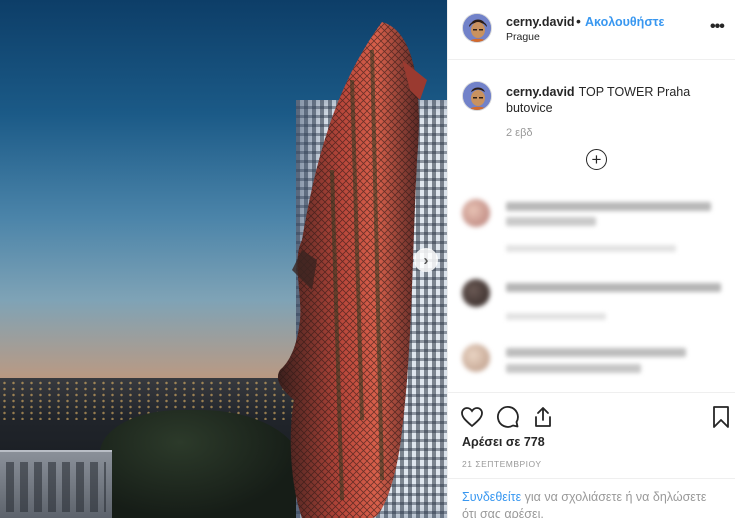 The image size is (735, 518). I want to click on chevron-right-icon: ›, so click(426, 260).